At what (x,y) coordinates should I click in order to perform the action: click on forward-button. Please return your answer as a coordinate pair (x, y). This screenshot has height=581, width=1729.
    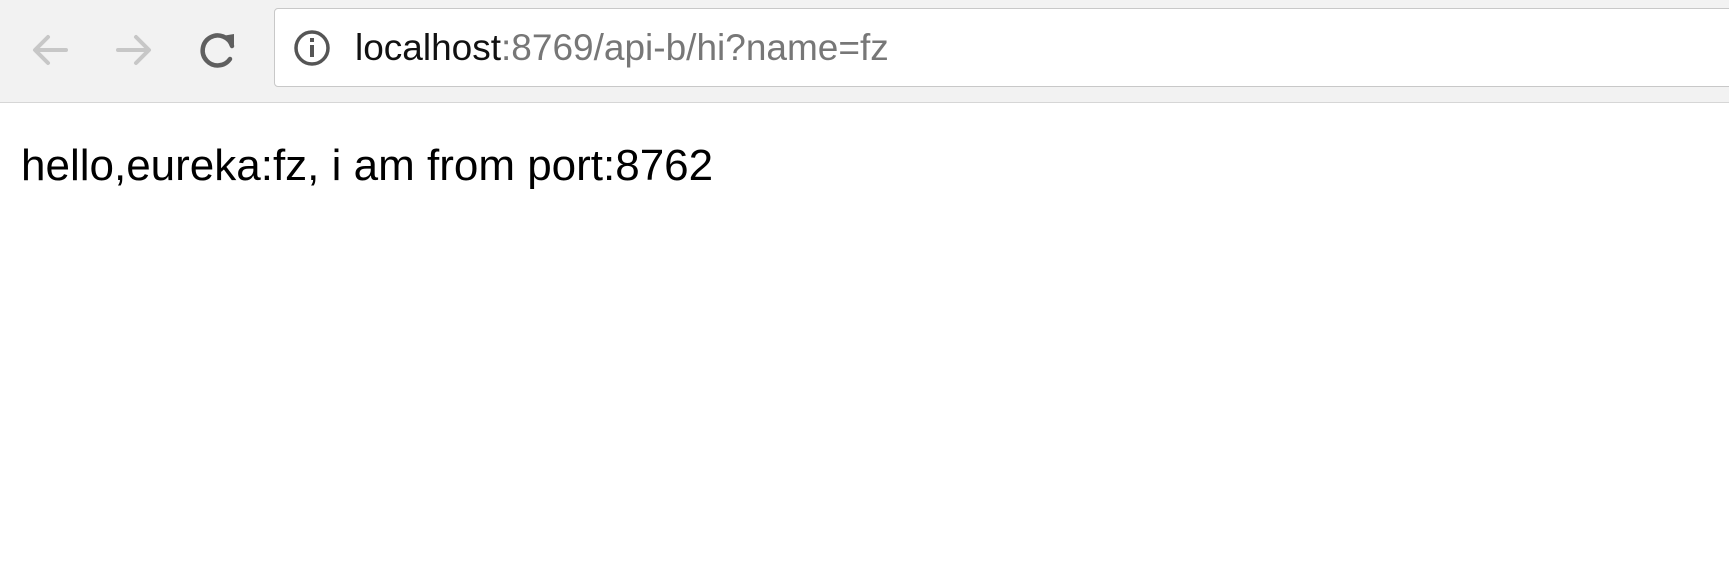
    Looking at the image, I should click on (134, 50).